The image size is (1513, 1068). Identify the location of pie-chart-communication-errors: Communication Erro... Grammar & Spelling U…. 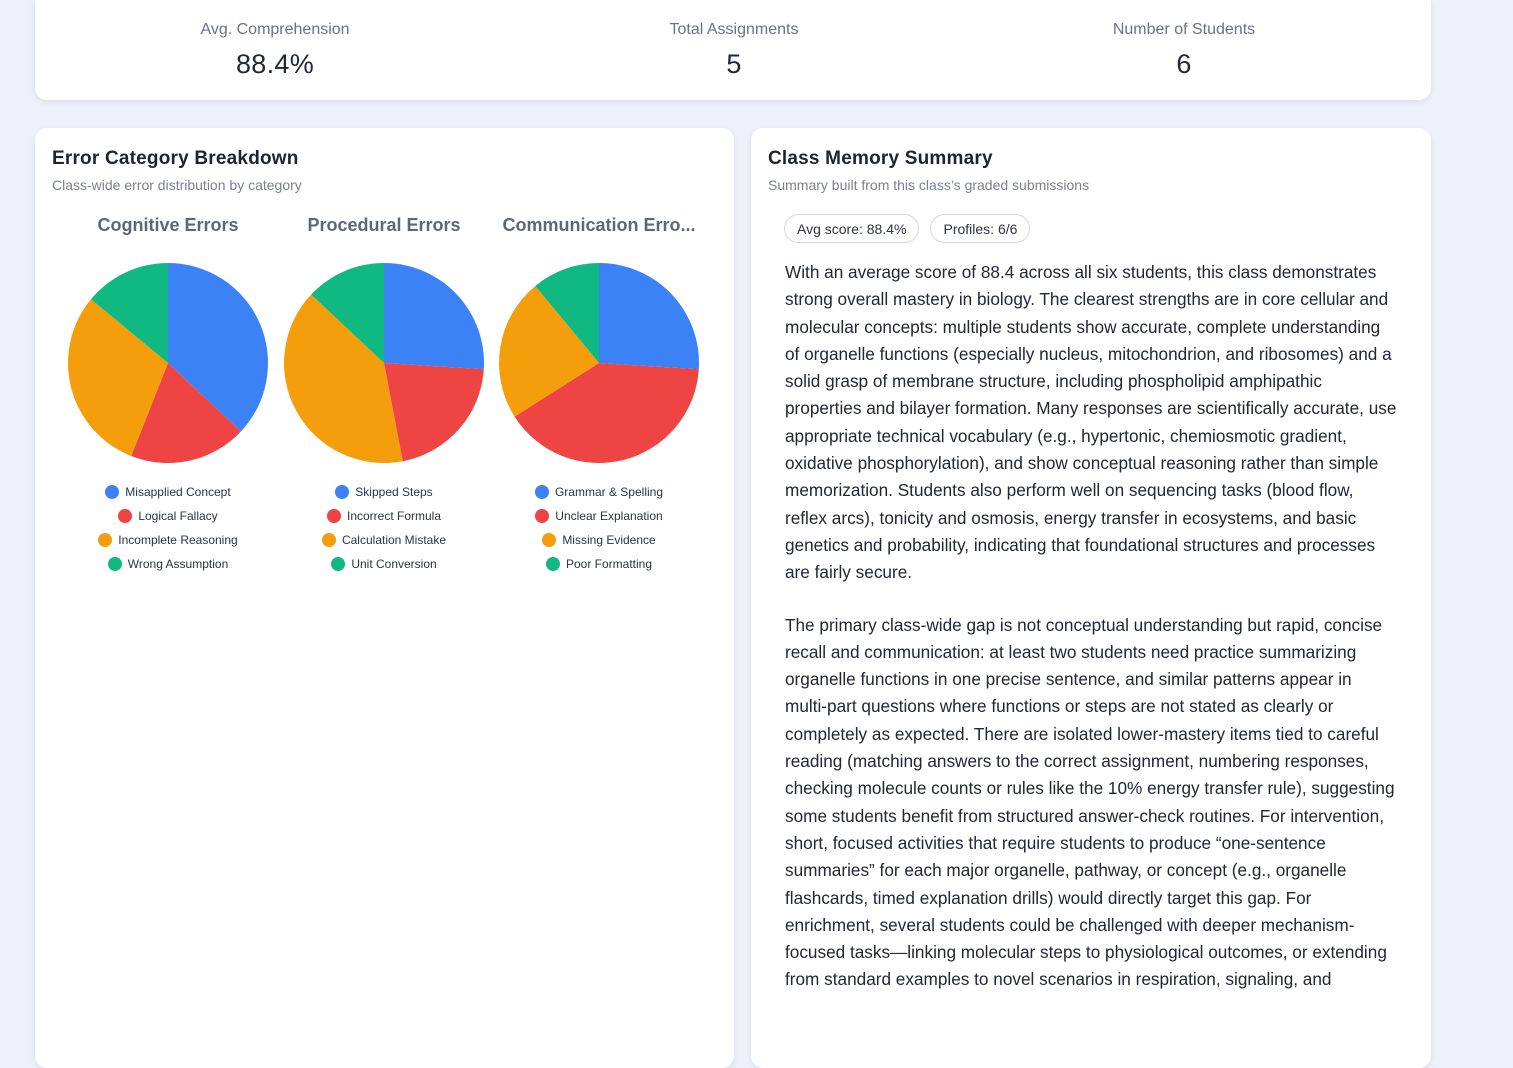
(599, 395).